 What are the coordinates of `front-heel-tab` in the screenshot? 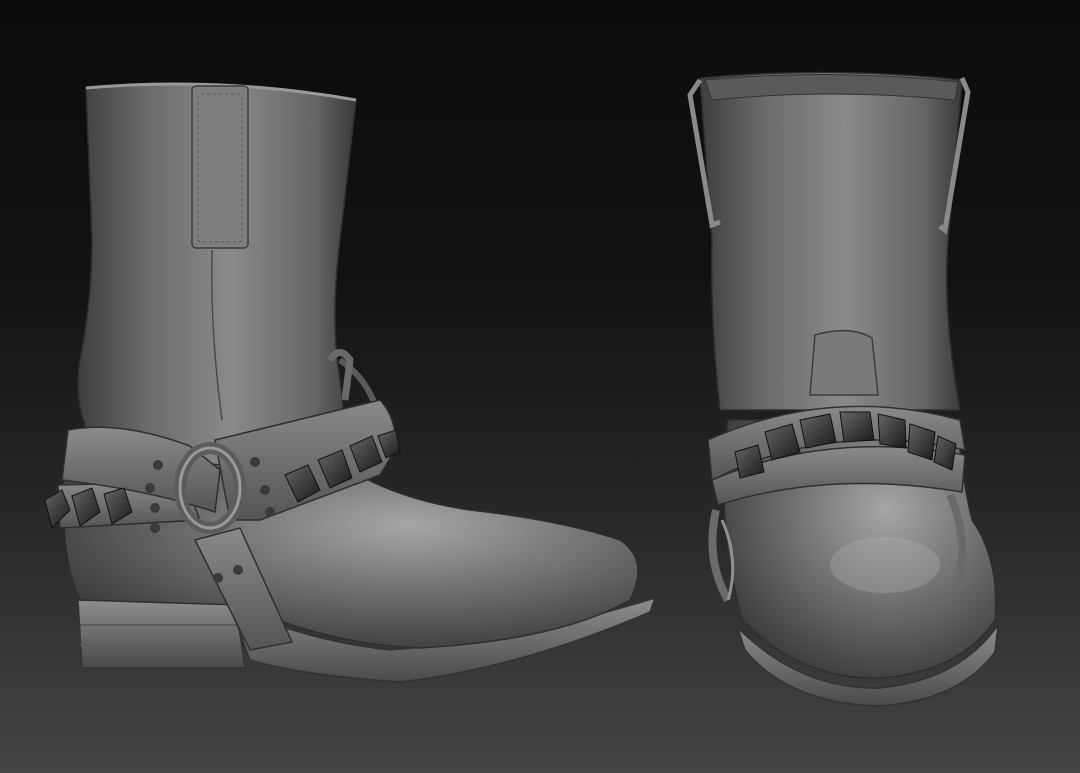 It's located at (844, 362).